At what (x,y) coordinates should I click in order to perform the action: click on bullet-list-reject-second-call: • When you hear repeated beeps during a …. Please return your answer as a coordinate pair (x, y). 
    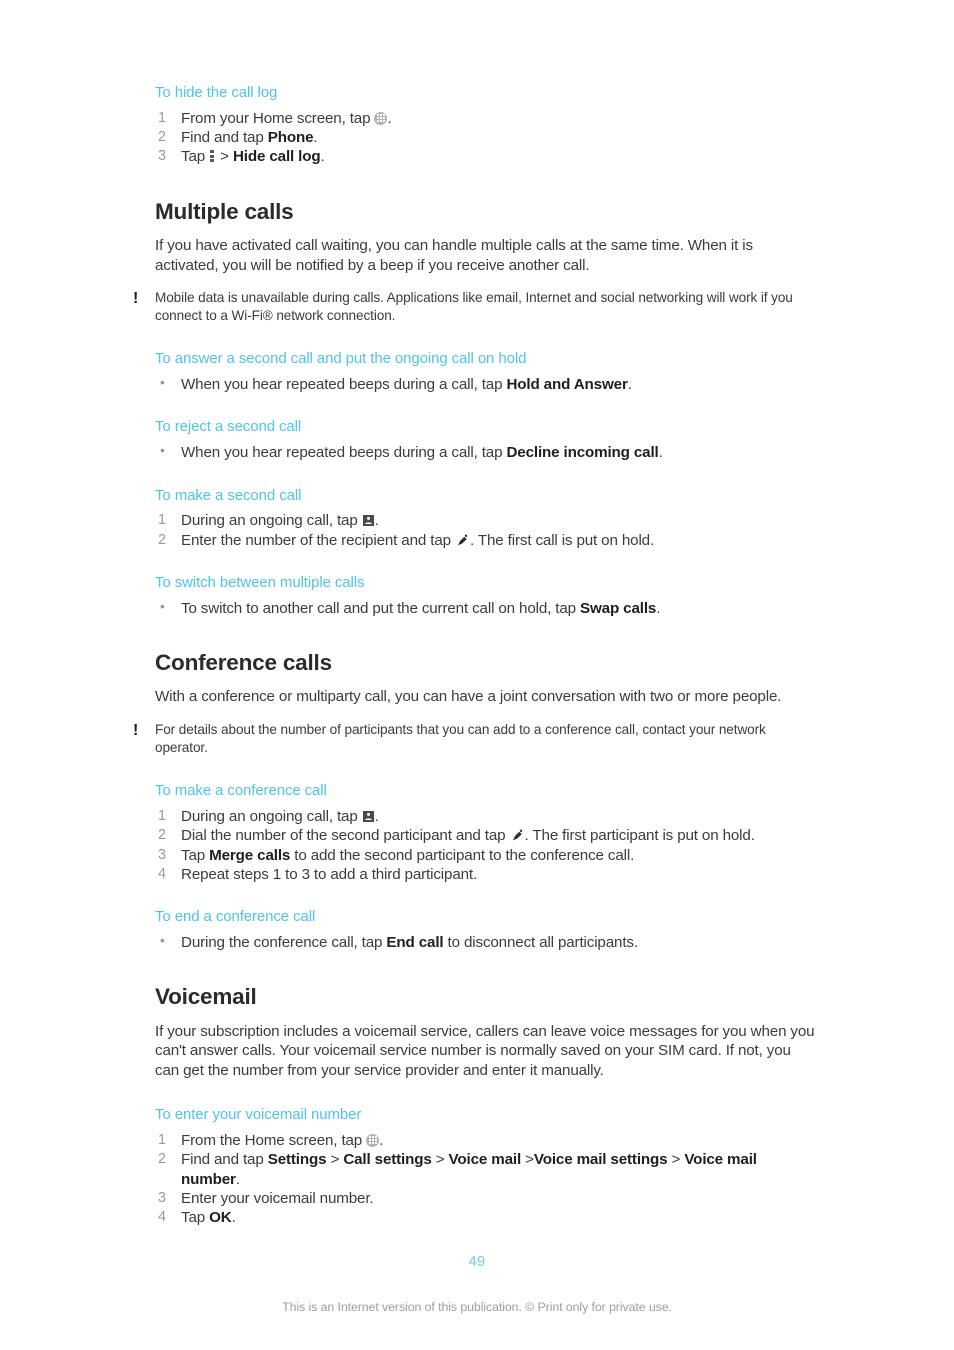
    Looking at the image, I should click on (485, 452).